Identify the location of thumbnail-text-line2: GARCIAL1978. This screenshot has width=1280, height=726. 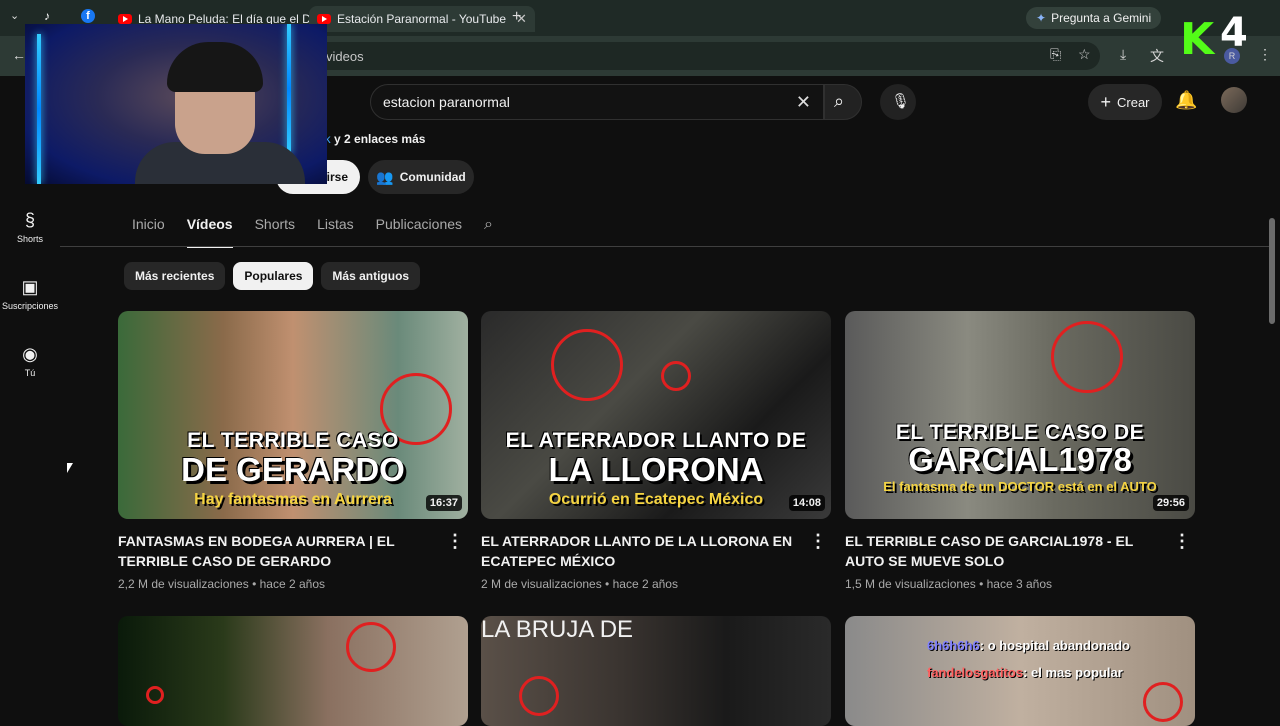
(1020, 459).